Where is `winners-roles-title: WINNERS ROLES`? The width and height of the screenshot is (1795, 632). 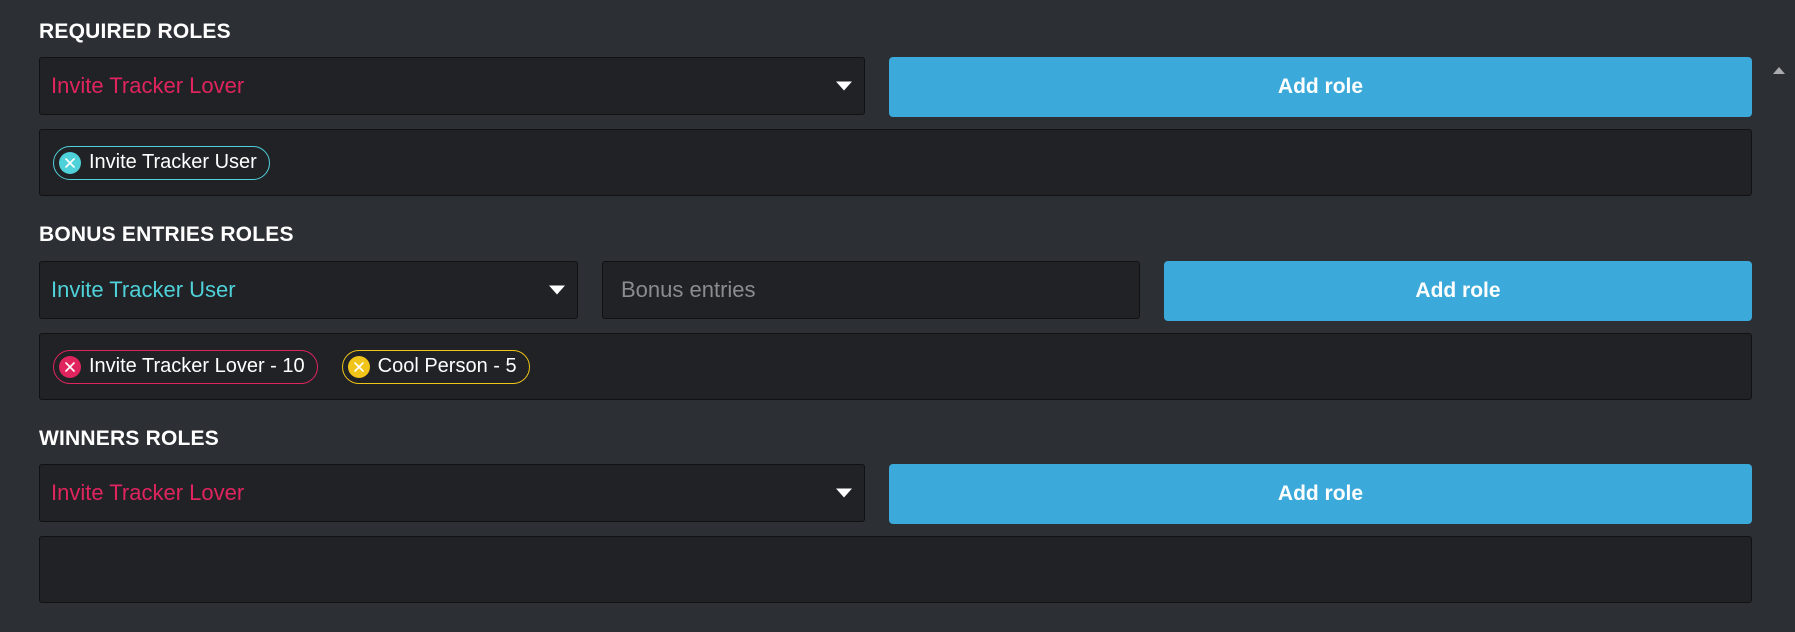
winners-roles-title: WINNERS ROLES is located at coordinates (129, 438).